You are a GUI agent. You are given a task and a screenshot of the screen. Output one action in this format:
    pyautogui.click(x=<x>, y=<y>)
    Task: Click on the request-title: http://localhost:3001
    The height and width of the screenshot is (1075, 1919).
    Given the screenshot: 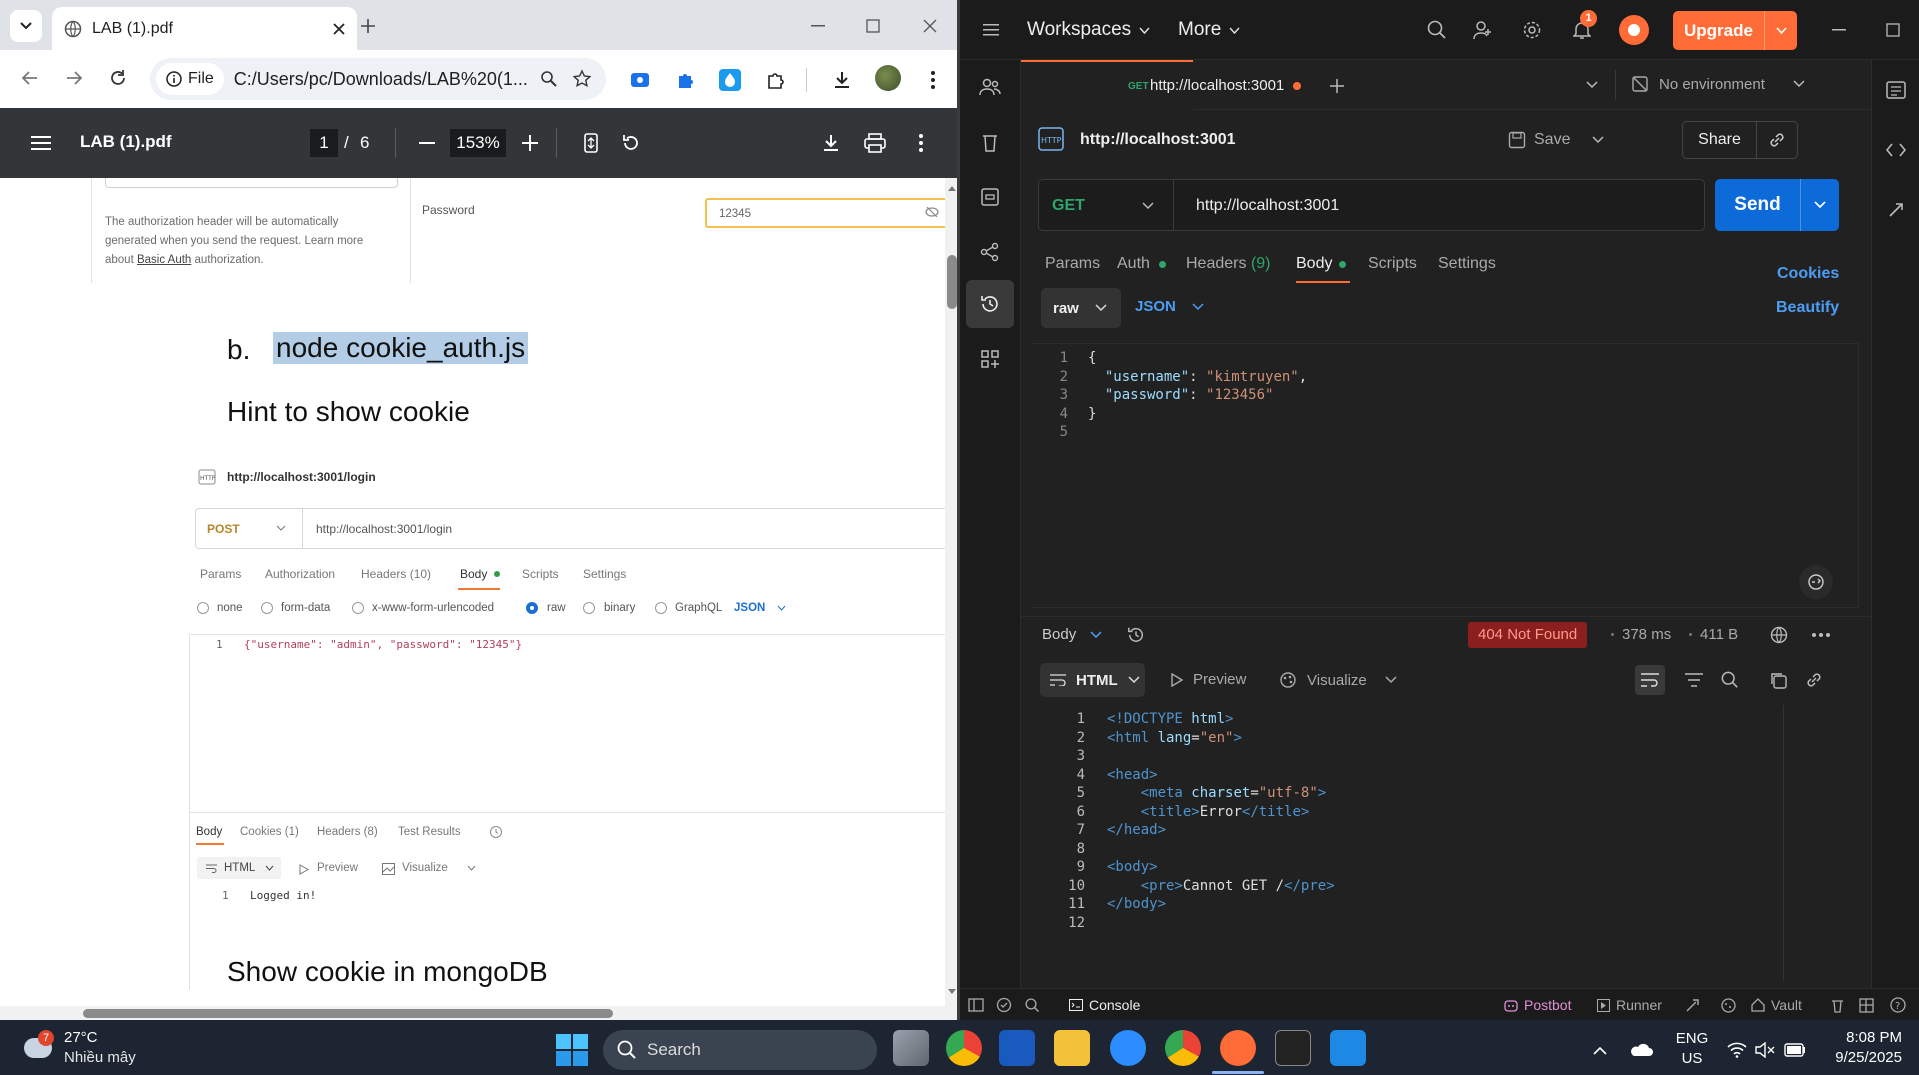 What is the action you would take?
    pyautogui.click(x=1158, y=140)
    